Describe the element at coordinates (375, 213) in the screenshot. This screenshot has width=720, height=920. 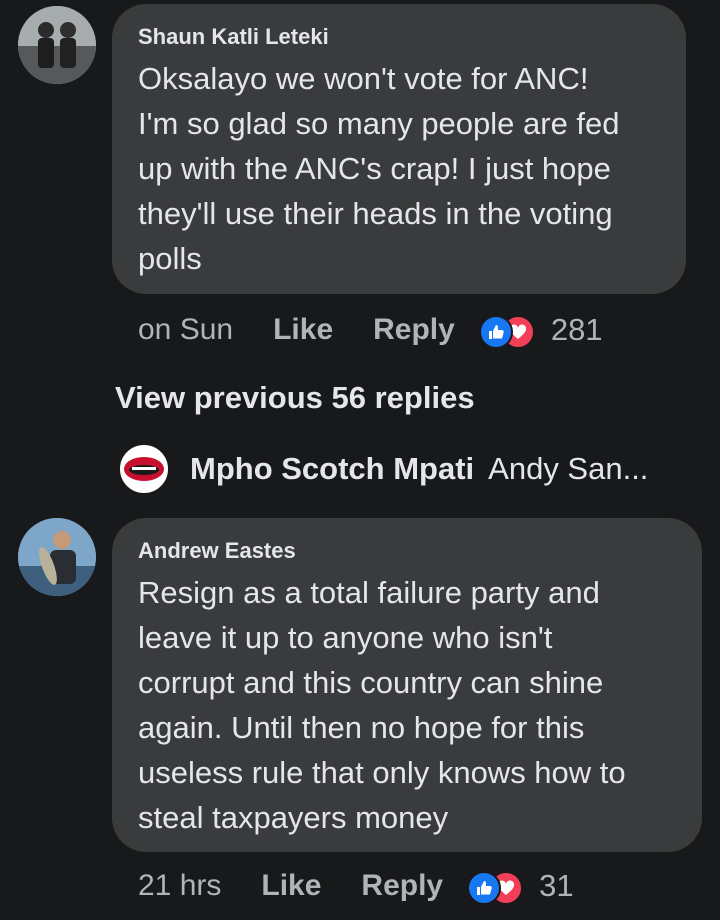
I see `comment-line: they'll use their heads in the voting` at that location.